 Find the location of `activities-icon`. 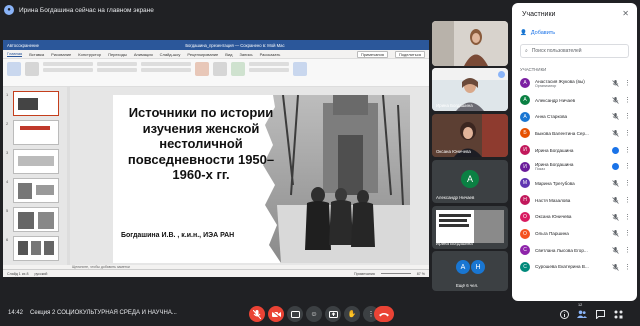

activities-icon is located at coordinates (618, 314).